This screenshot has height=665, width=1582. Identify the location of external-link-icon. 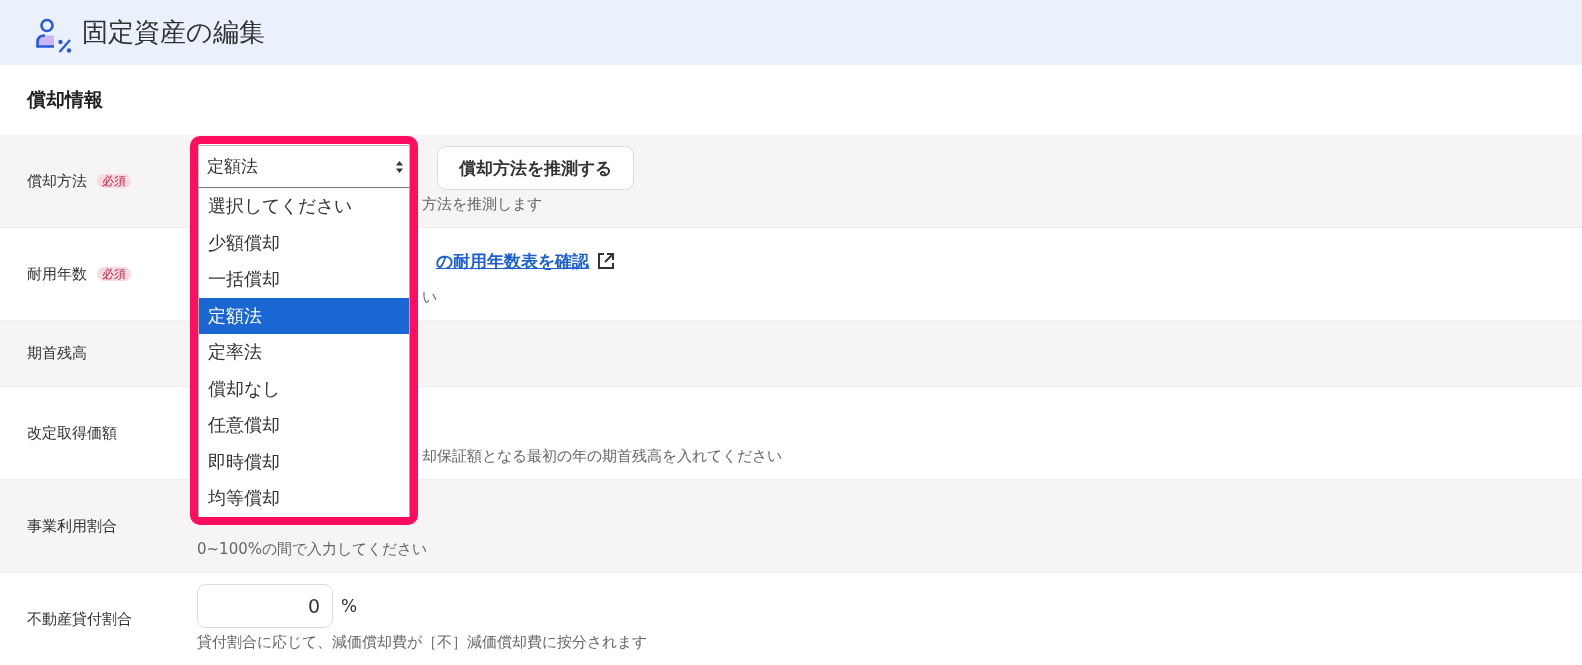
(606, 261).